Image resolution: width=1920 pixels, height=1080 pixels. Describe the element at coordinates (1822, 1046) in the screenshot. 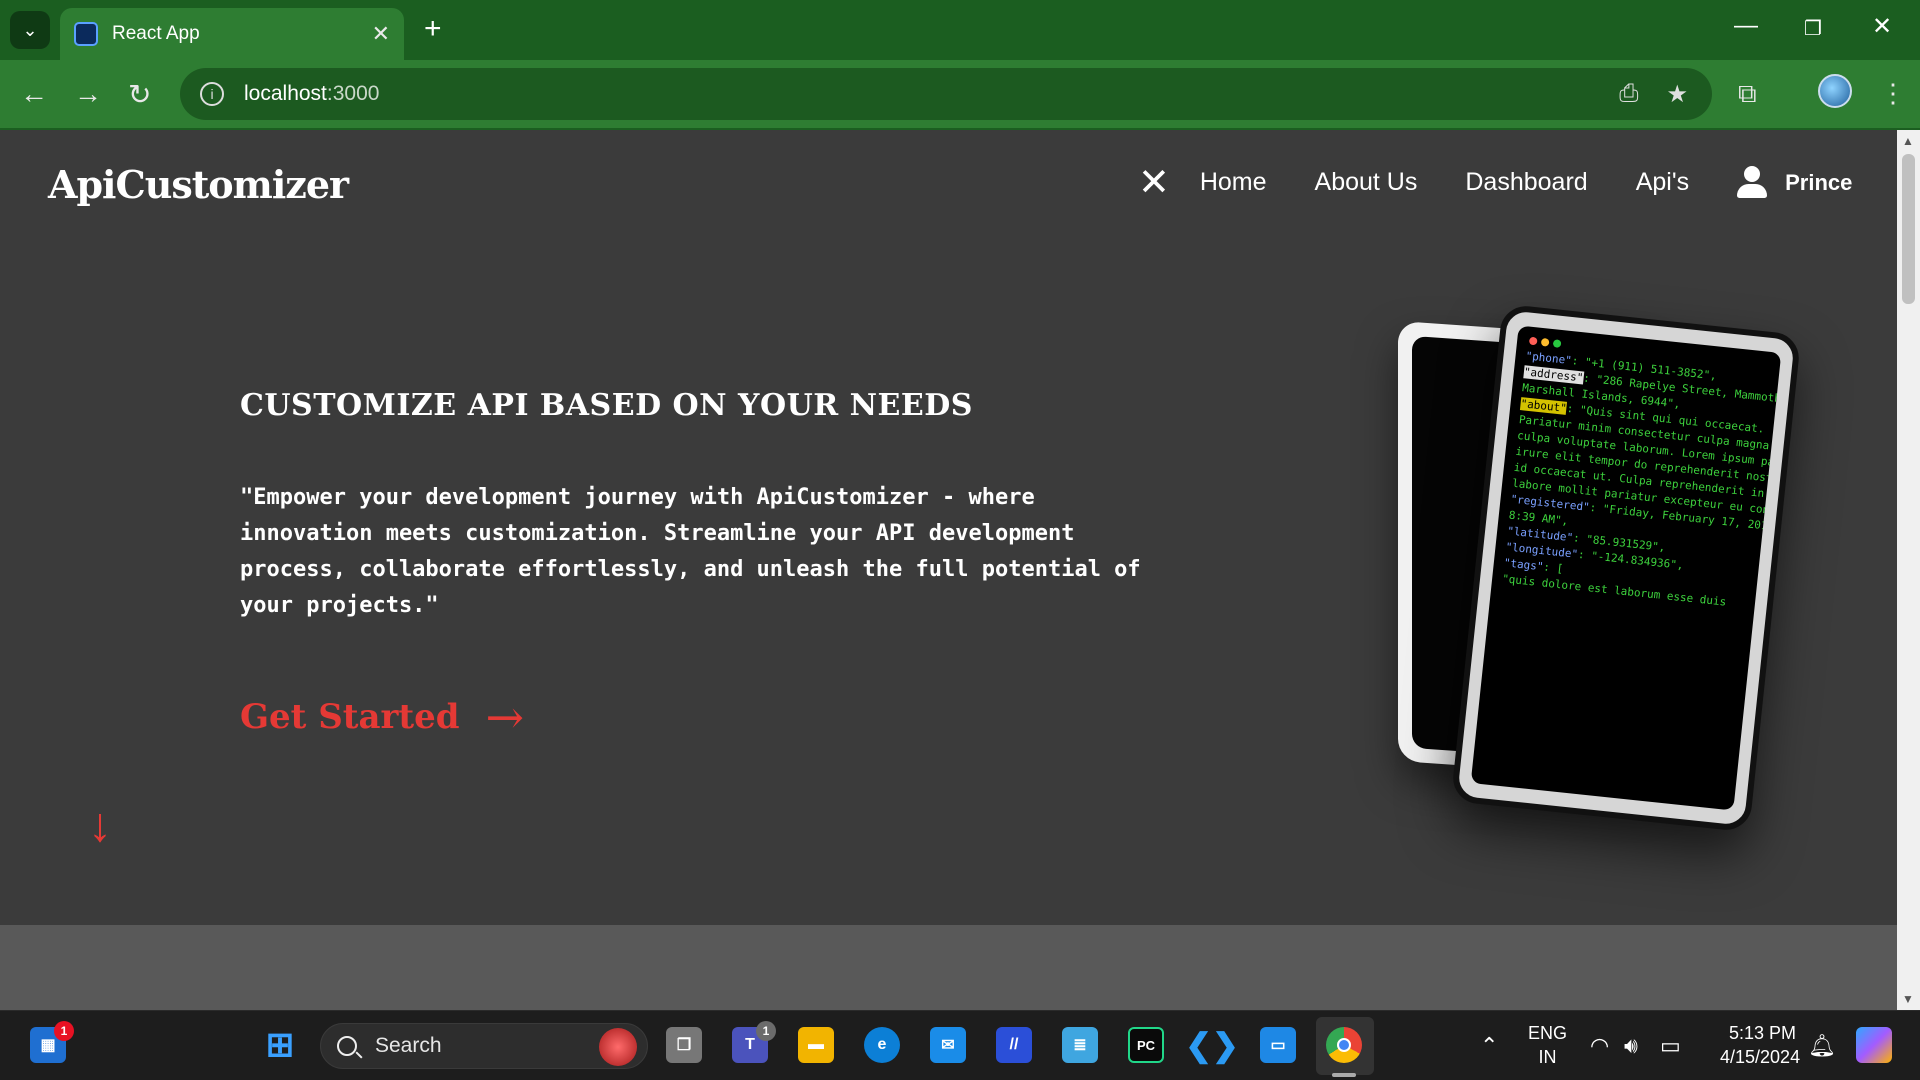

I see `notification-bell-icon: 🔔︎` at that location.